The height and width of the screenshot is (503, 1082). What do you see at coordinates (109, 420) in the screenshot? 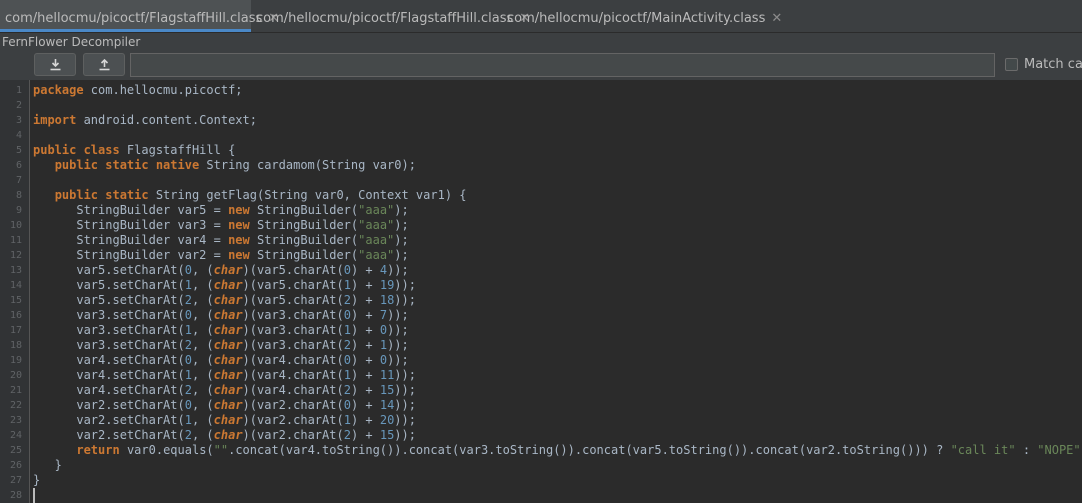
I see `code-token: var2.setCharAt(` at bounding box center [109, 420].